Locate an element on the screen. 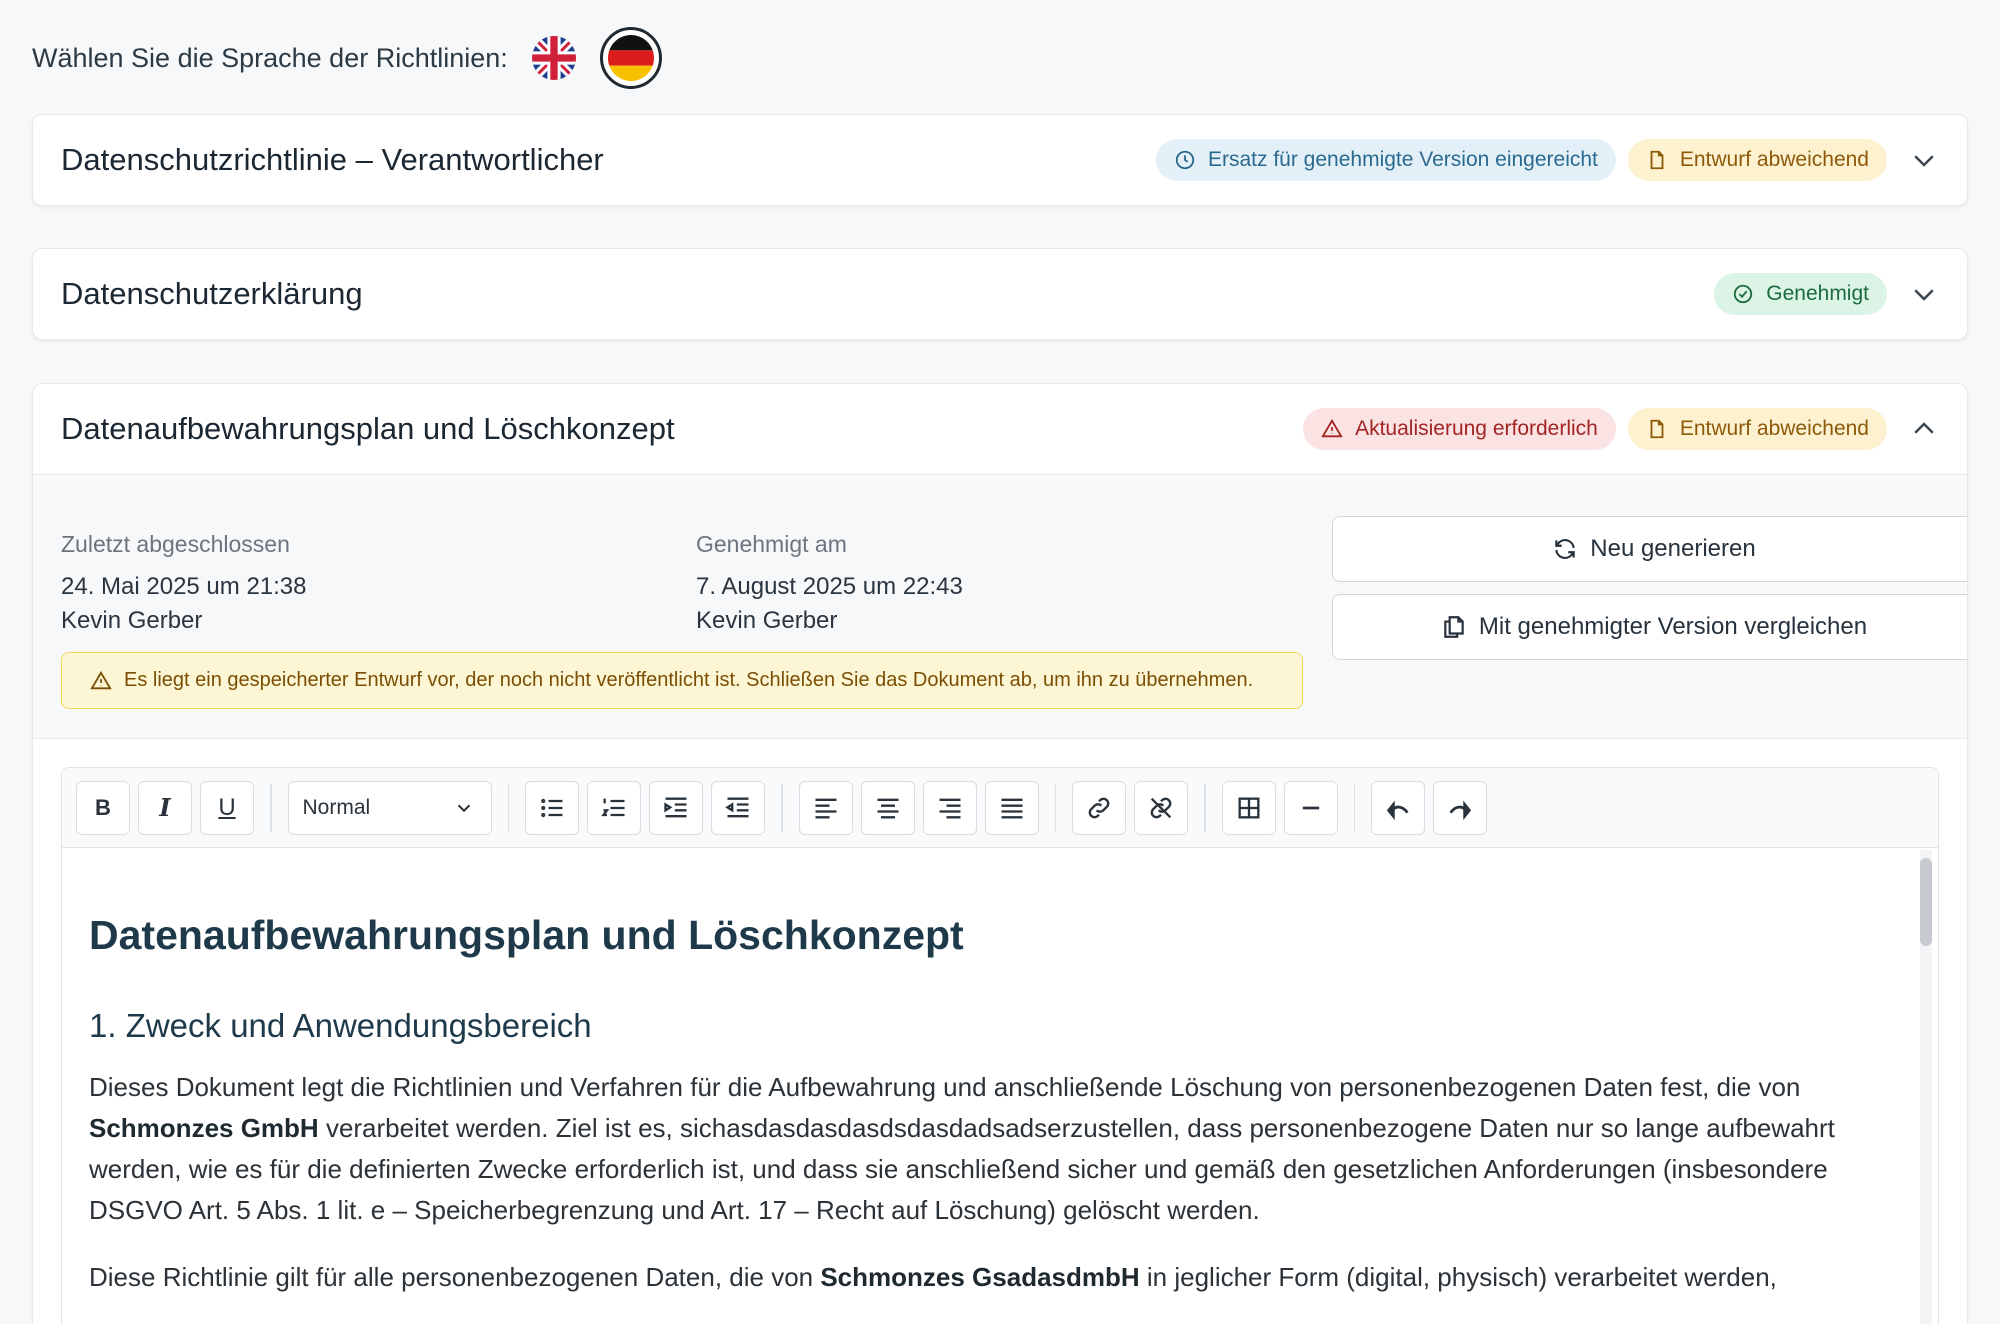  clock-icon is located at coordinates (1185, 160).